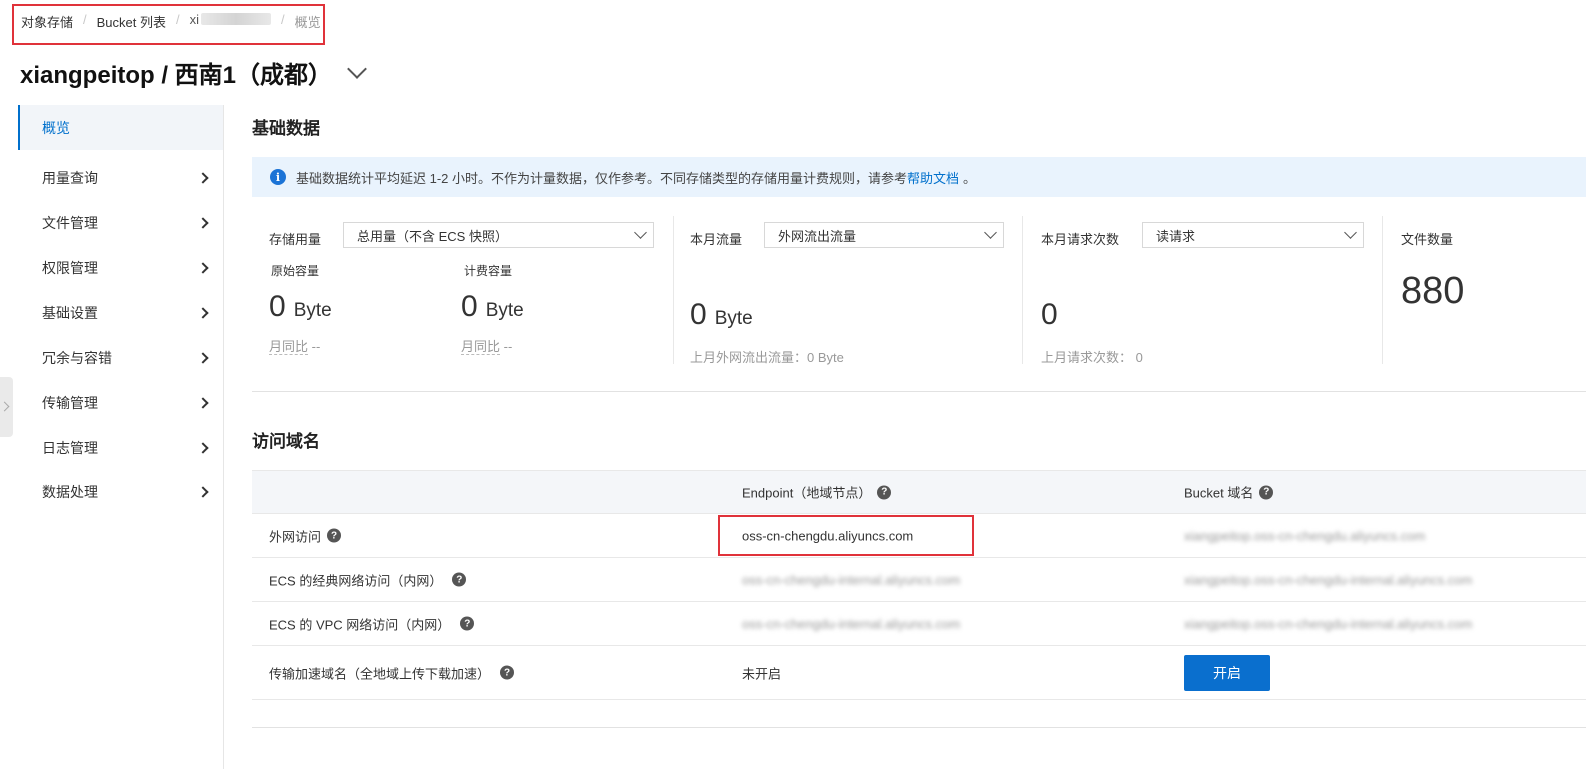 This screenshot has height=769, width=1586. Describe the element at coordinates (120, 222) in the screenshot. I see `sidebar-item-files: 文件管理` at that location.